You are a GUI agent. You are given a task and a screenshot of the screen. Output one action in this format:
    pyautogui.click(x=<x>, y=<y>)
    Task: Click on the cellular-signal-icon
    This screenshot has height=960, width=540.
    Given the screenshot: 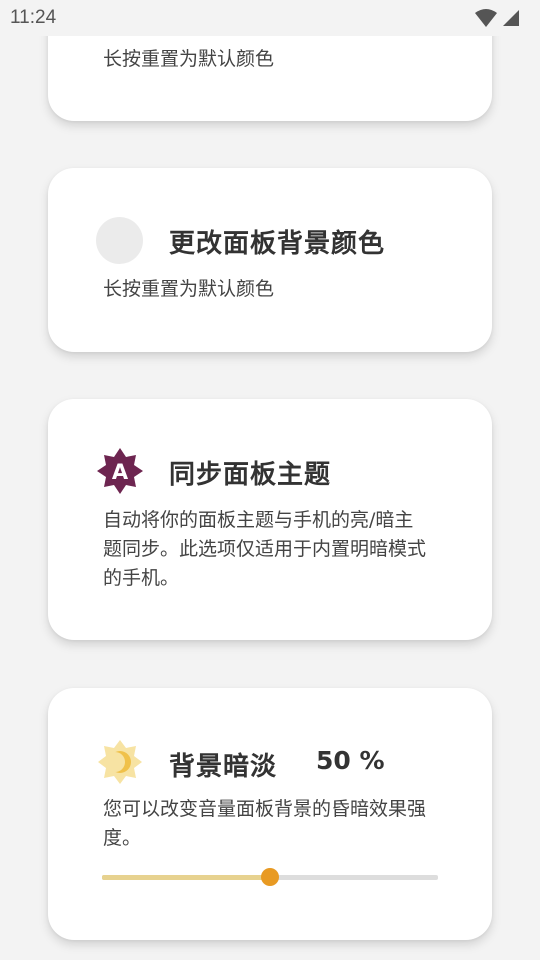 What is the action you would take?
    pyautogui.click(x=511, y=20)
    